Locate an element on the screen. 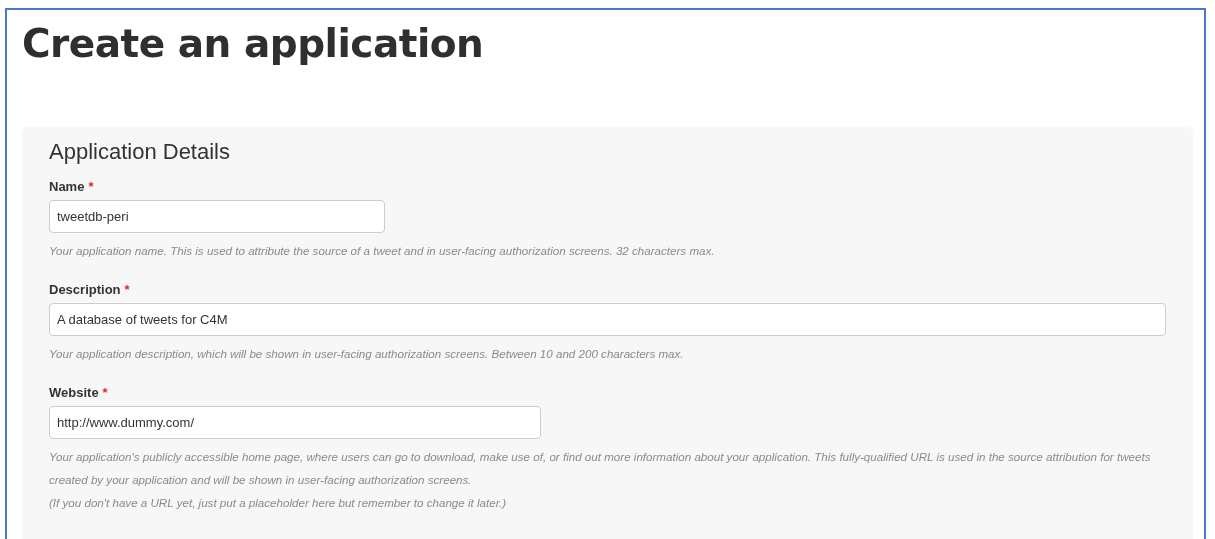 Image resolution: width=1215 pixels, height=539 pixels. section-title: Application Details is located at coordinates (139, 152).